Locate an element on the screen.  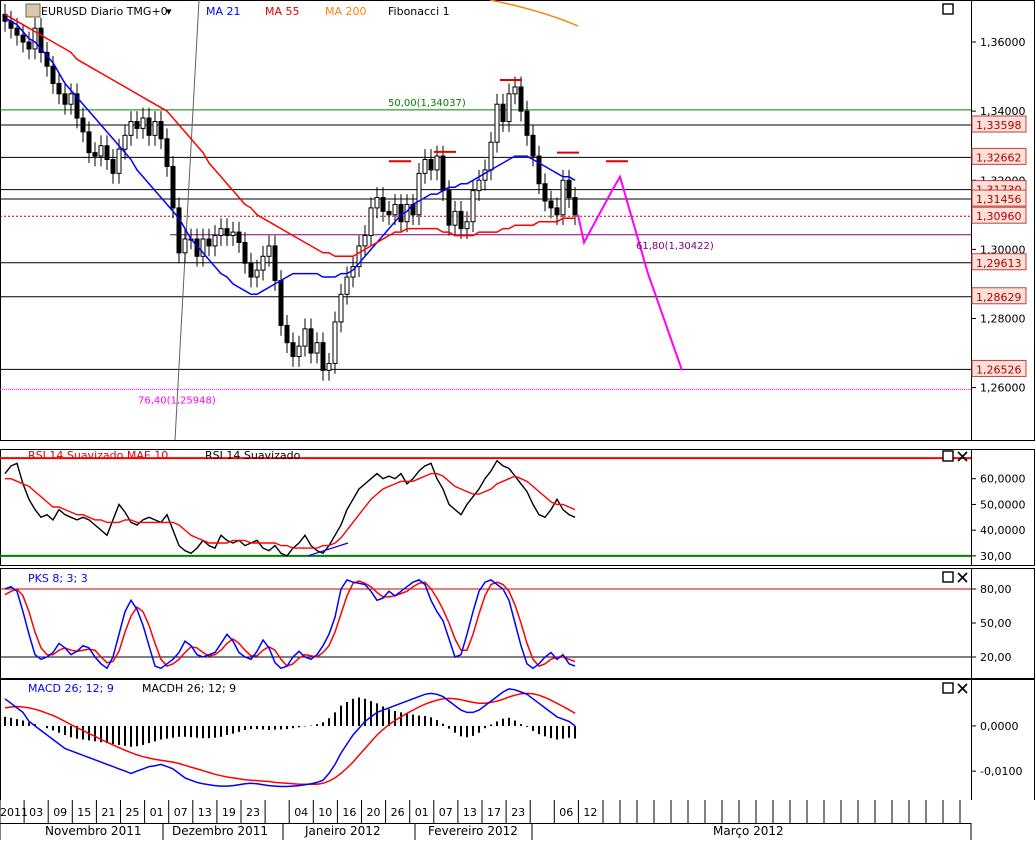
legend-ma200: MA 200 is located at coordinates (346, 11).